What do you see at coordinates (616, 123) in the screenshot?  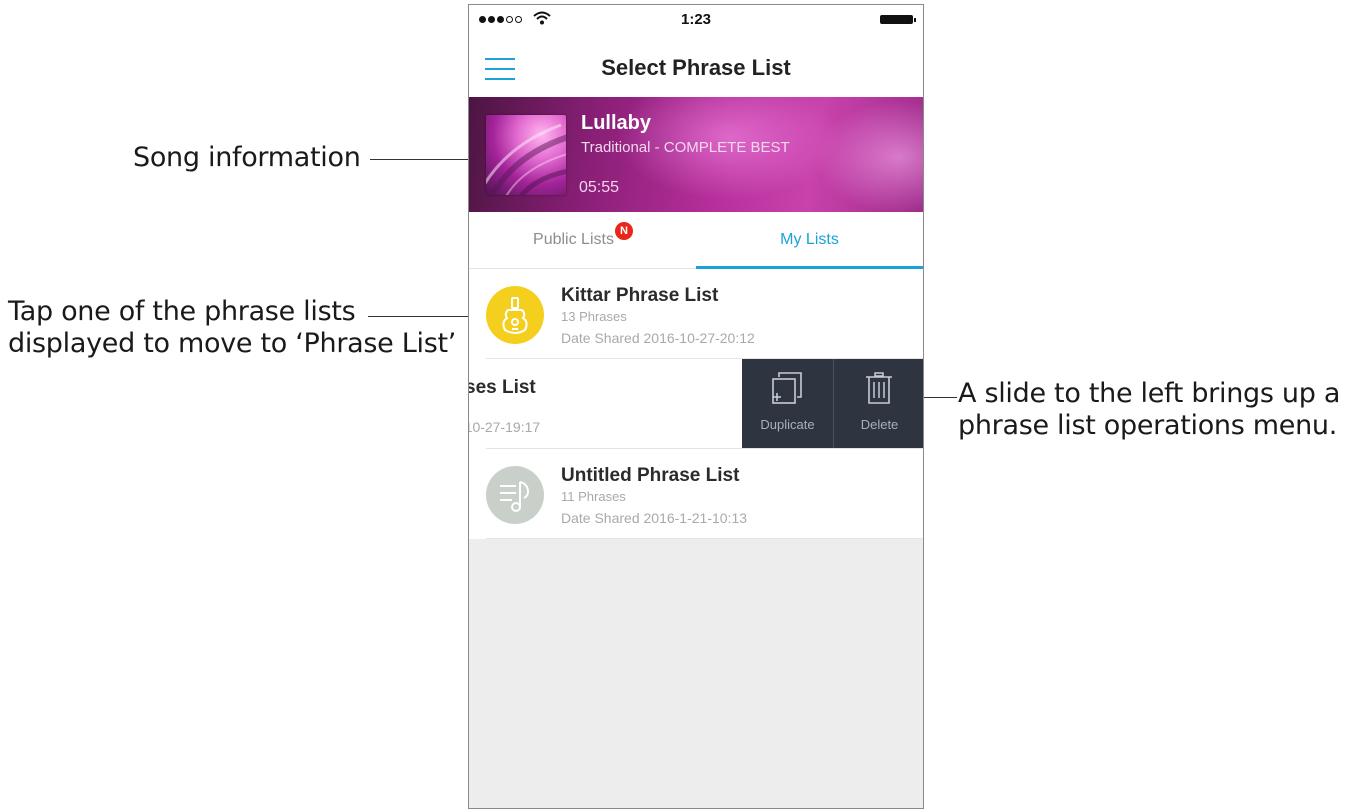 I see `song-title: Lullaby` at bounding box center [616, 123].